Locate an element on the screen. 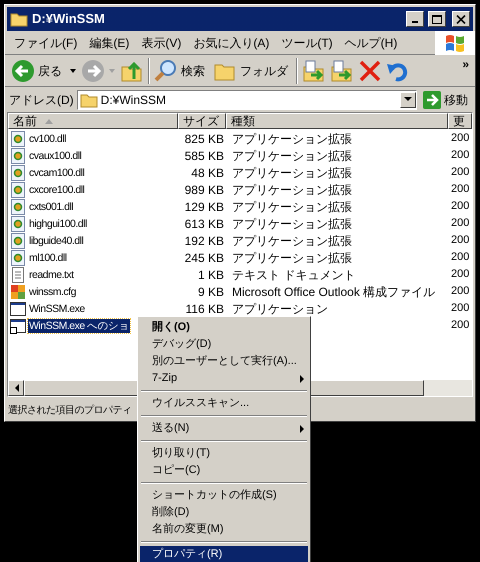  size-cell-text: 192 KB is located at coordinates (204, 241).